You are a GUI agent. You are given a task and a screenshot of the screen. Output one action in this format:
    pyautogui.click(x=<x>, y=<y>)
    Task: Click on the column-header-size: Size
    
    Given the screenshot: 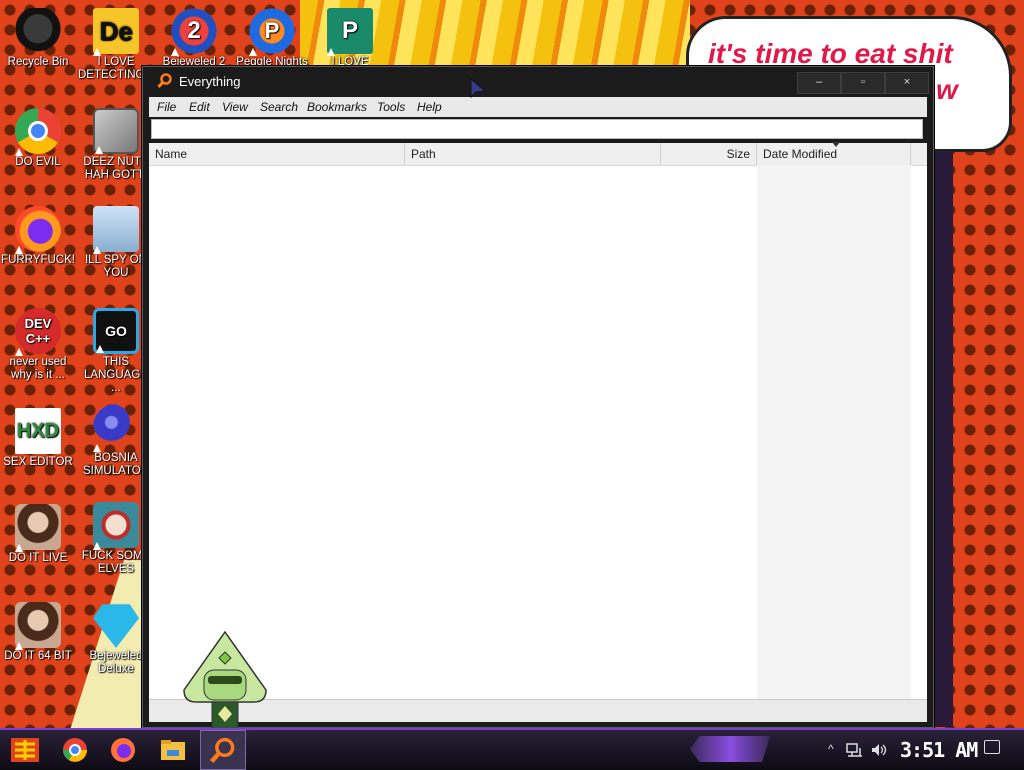 What is the action you would take?
    pyautogui.click(x=709, y=154)
    